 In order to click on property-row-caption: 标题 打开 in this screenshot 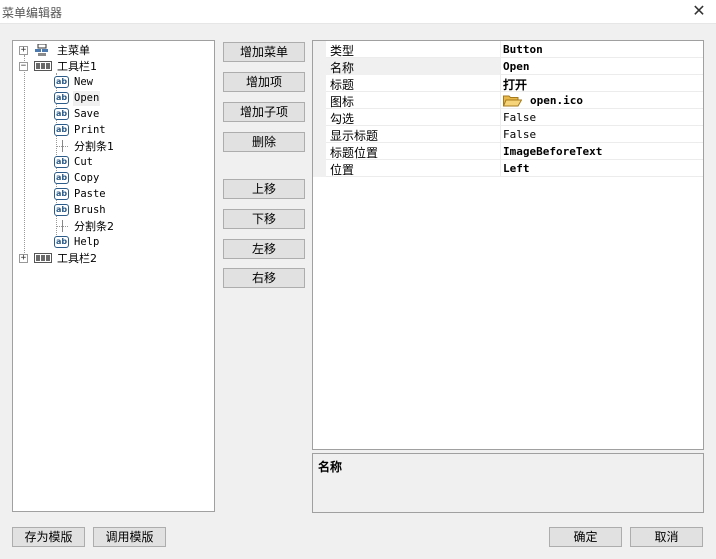, I will do `click(508, 83)`.